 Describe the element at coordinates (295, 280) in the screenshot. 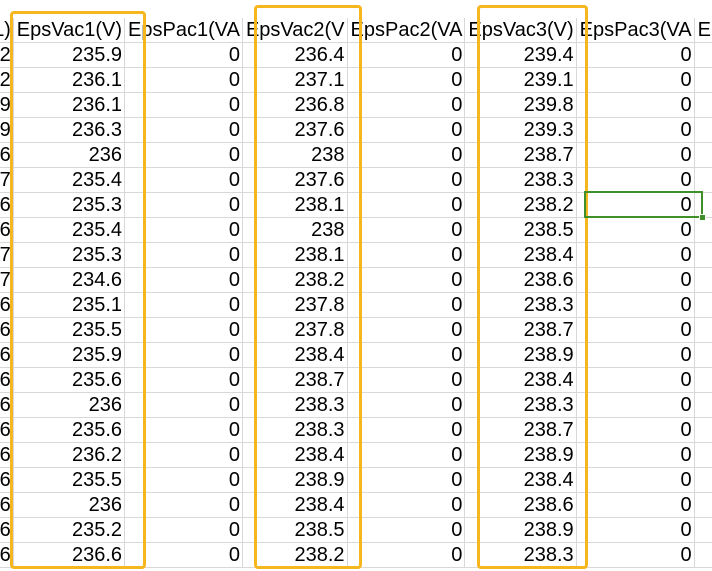

I see `table-cell: 238.2` at that location.